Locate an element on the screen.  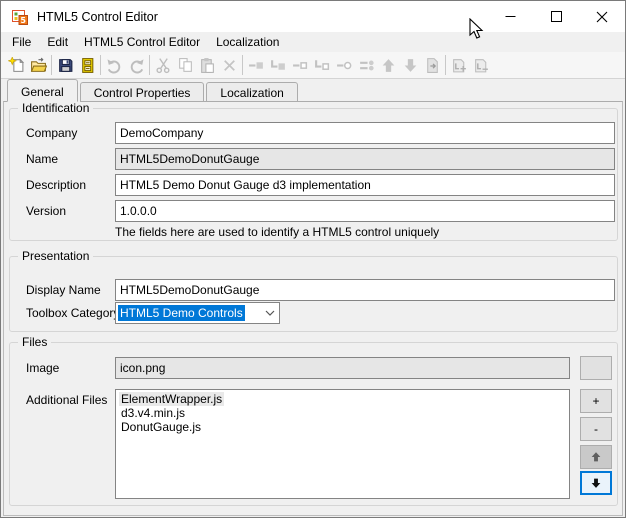
menu-edit: Edit is located at coordinates (57, 42).